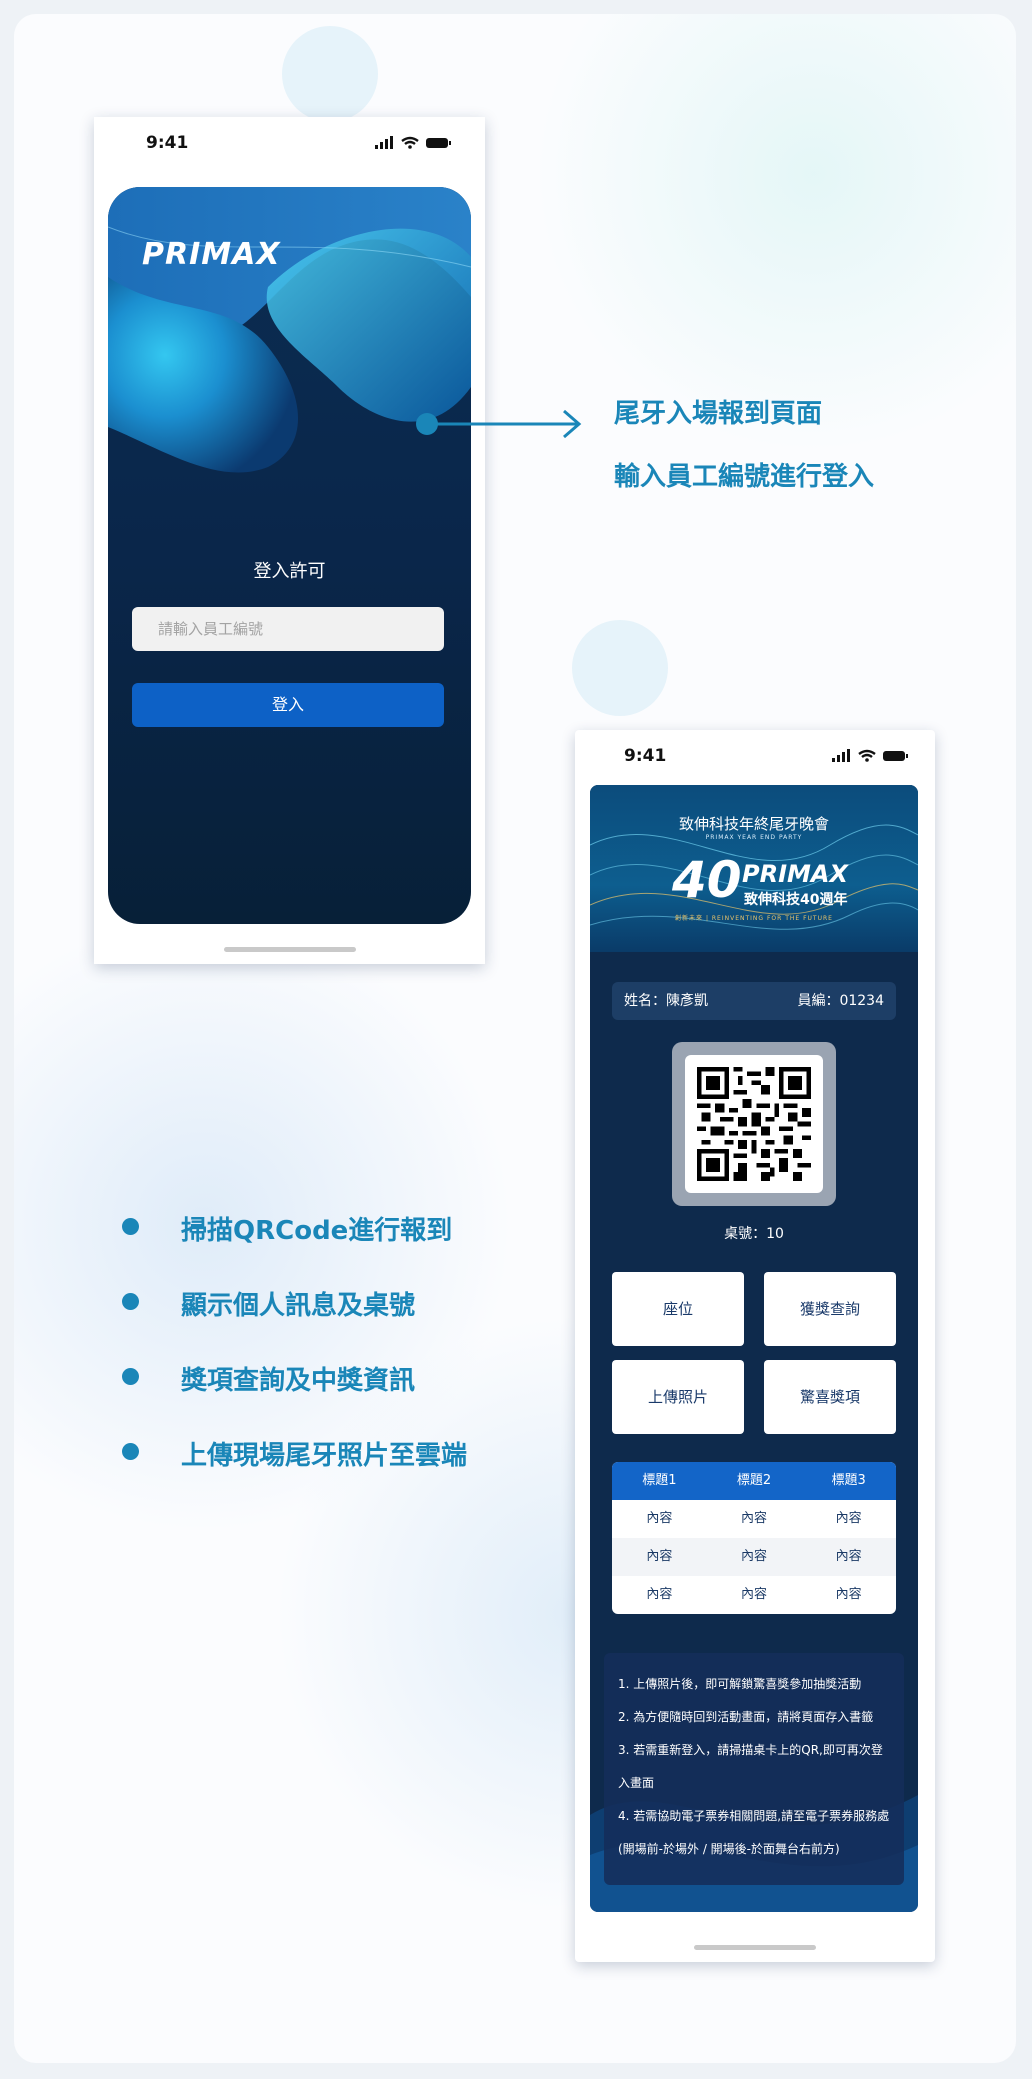  Describe the element at coordinates (848, 1480) in the screenshot. I see `table-header-cell: 標題3` at that location.